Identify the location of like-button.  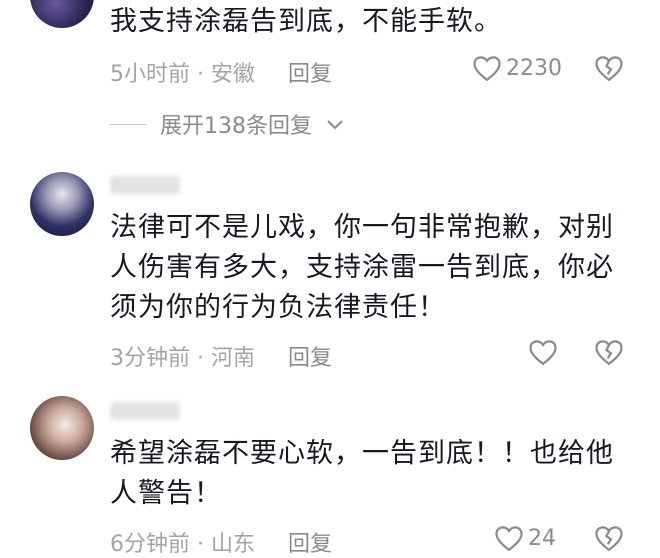
(545, 352).